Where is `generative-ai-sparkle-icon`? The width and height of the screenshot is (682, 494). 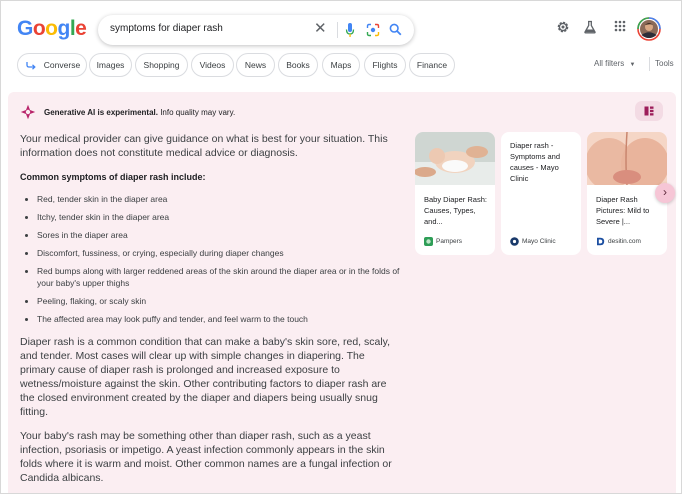 generative-ai-sparkle-icon is located at coordinates (28, 112).